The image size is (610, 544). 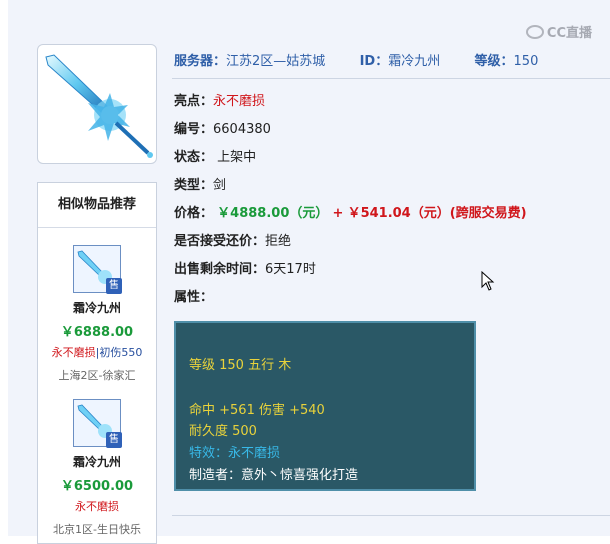 What do you see at coordinates (97, 332) in the screenshot?
I see `similar-item-price: ￥6888.00` at bounding box center [97, 332].